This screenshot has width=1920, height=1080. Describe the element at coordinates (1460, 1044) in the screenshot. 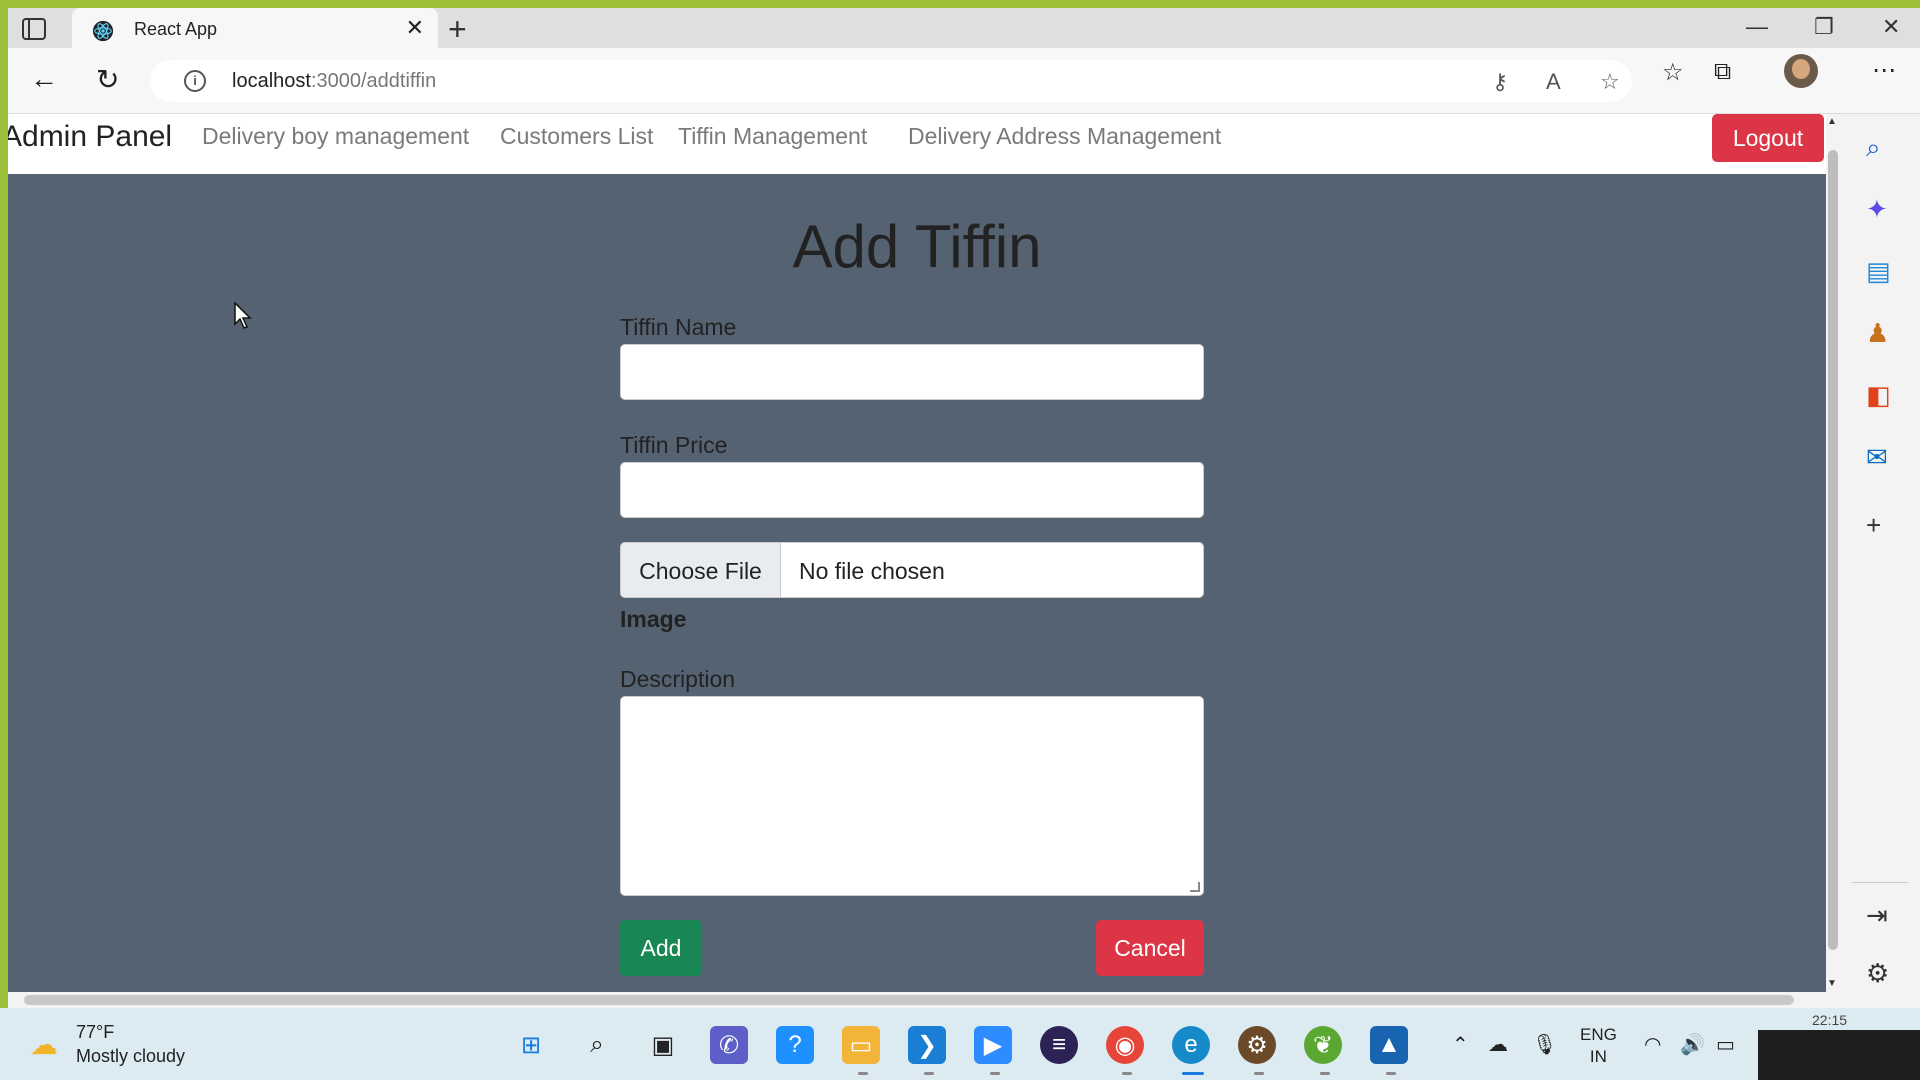

I see `chevron-up-icon: ⌃` at that location.